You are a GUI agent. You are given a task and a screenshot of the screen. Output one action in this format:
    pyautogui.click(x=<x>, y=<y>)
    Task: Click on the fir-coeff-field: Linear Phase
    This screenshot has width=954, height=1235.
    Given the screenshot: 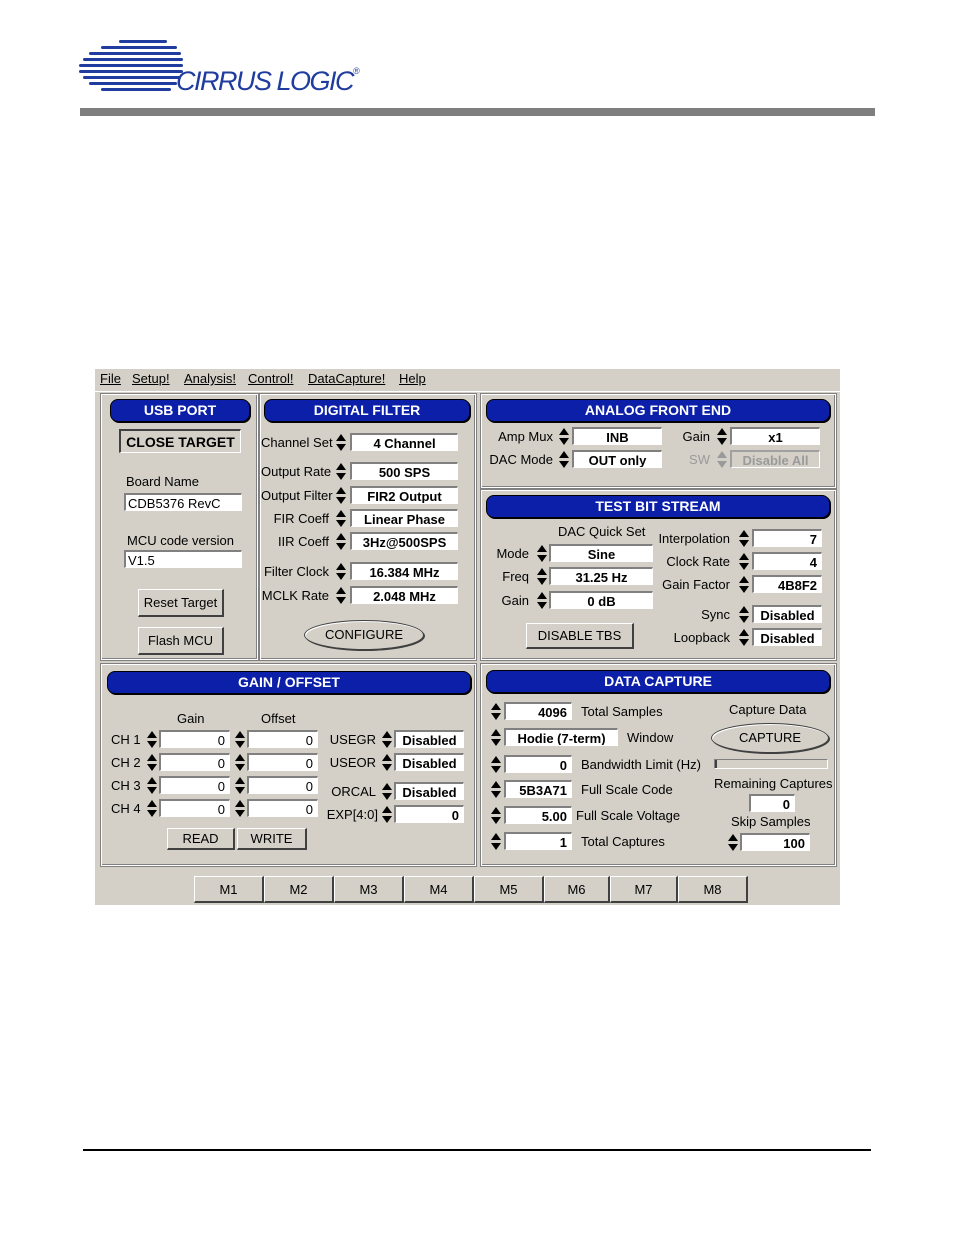 What is the action you would take?
    pyautogui.click(x=404, y=518)
    